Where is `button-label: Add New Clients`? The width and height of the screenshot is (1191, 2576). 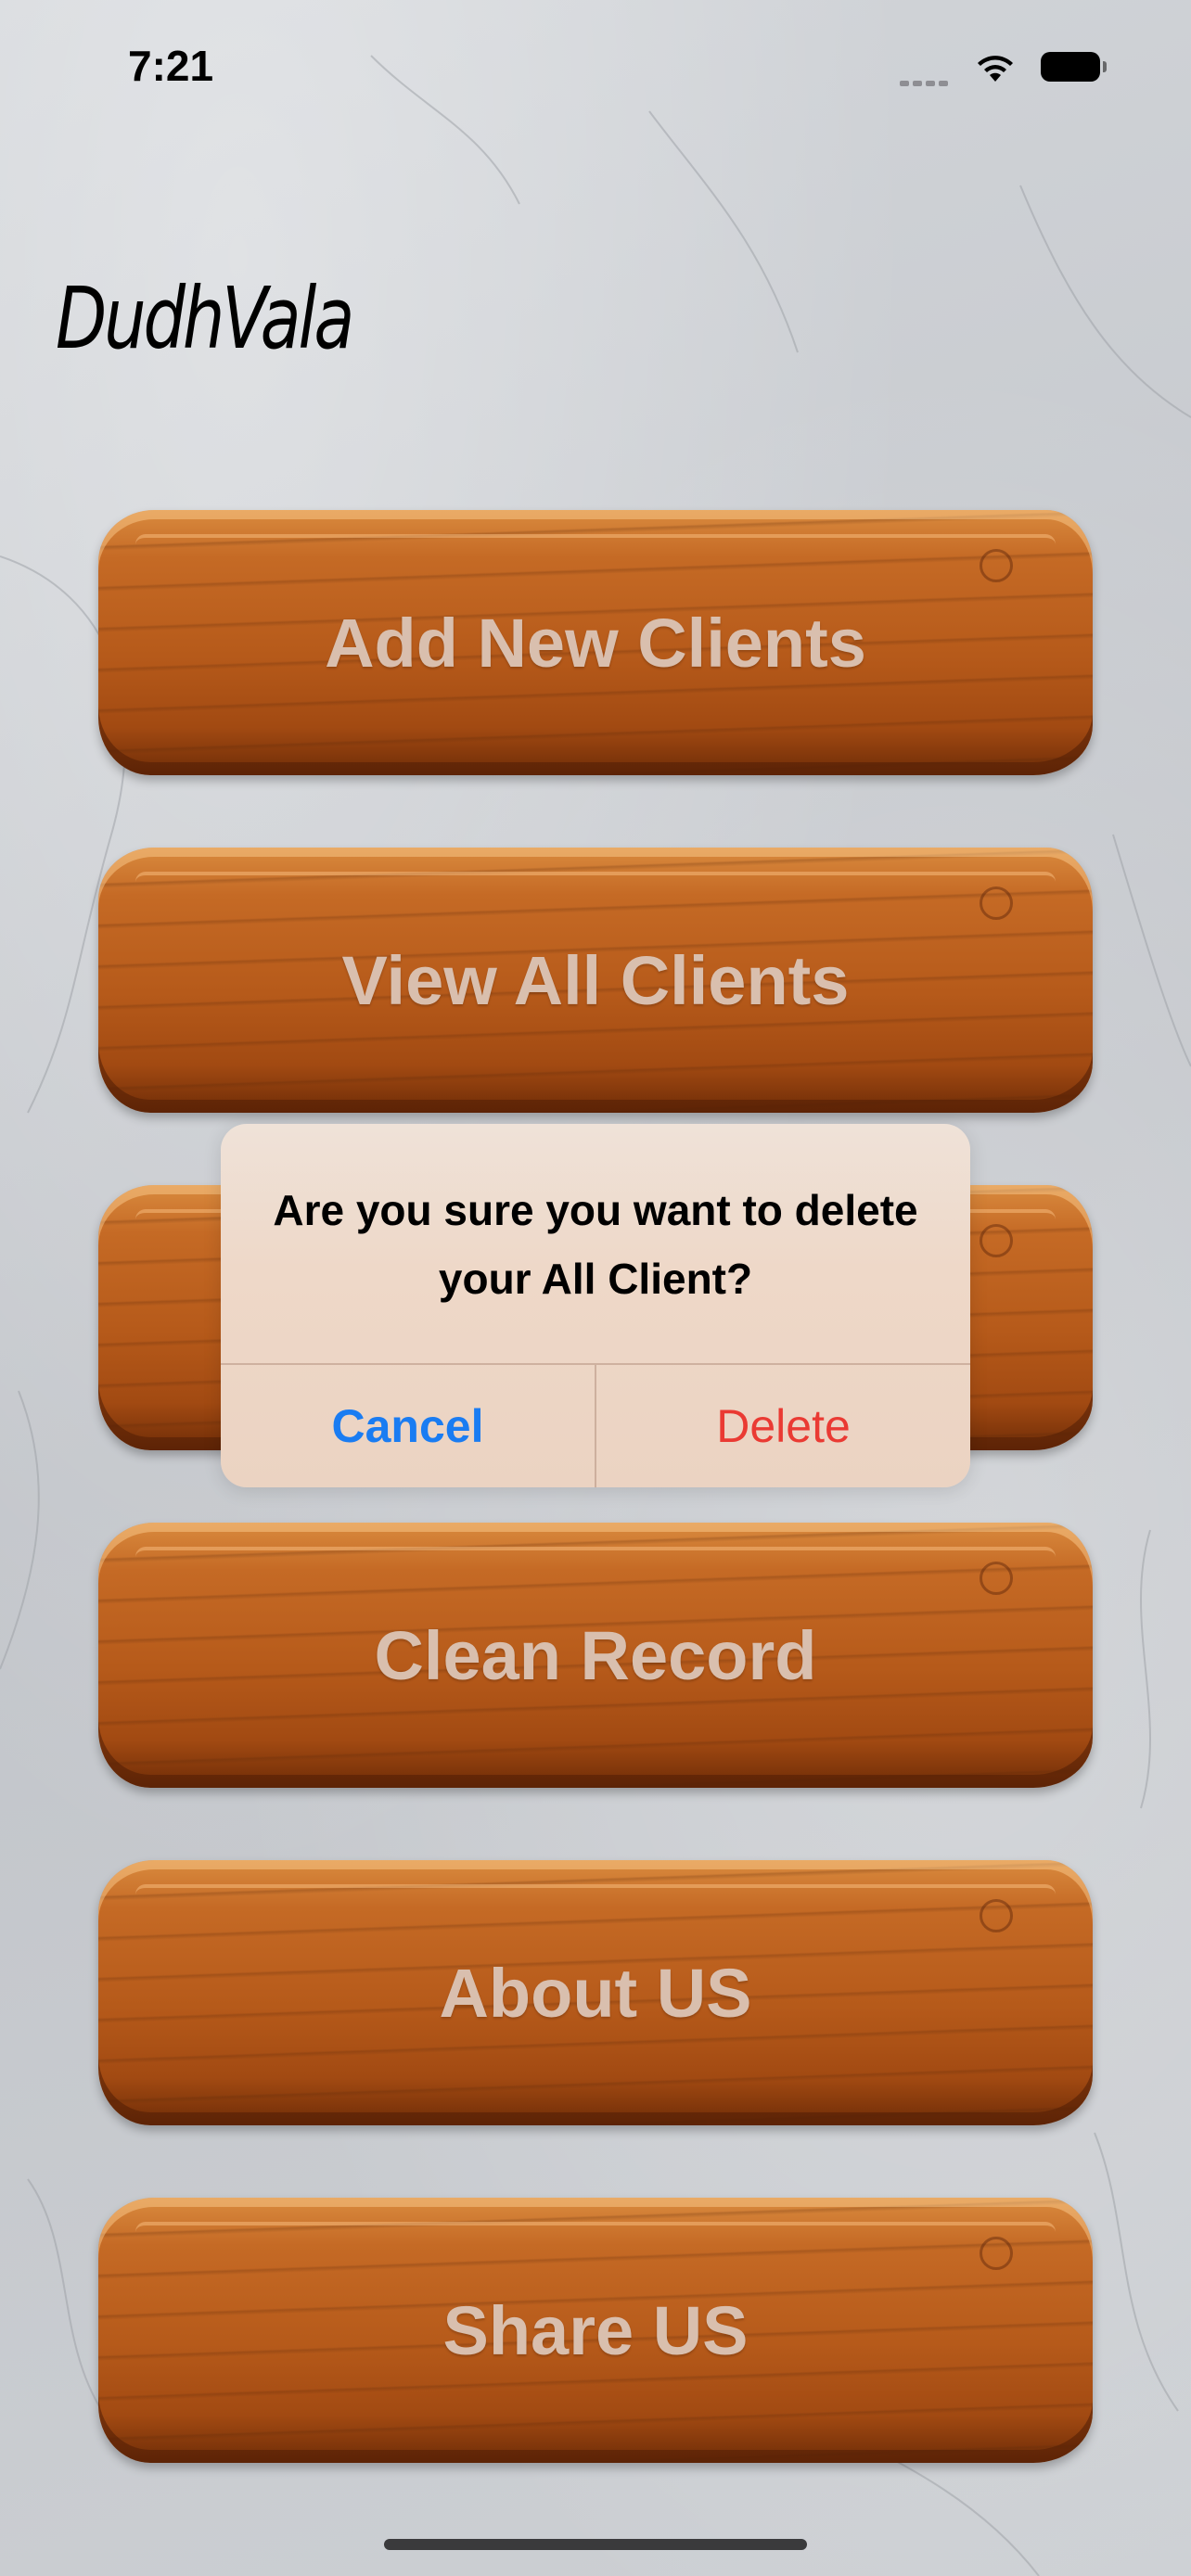
button-label: Add New Clients is located at coordinates (595, 643).